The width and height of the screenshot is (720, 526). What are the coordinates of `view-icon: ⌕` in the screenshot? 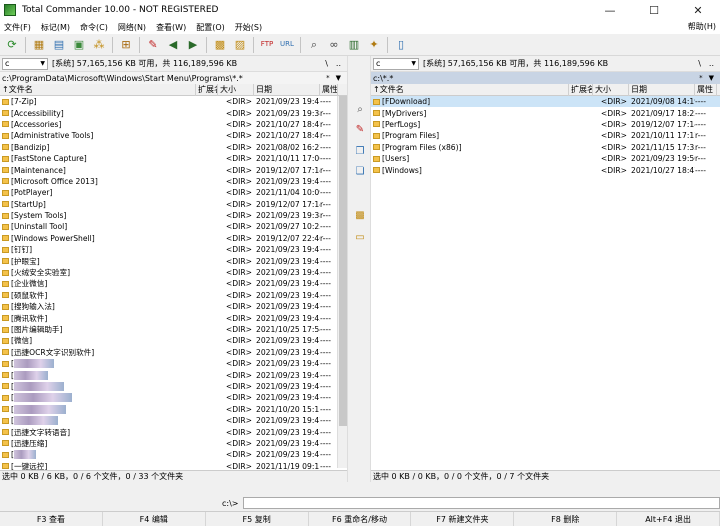 It's located at (360, 109).